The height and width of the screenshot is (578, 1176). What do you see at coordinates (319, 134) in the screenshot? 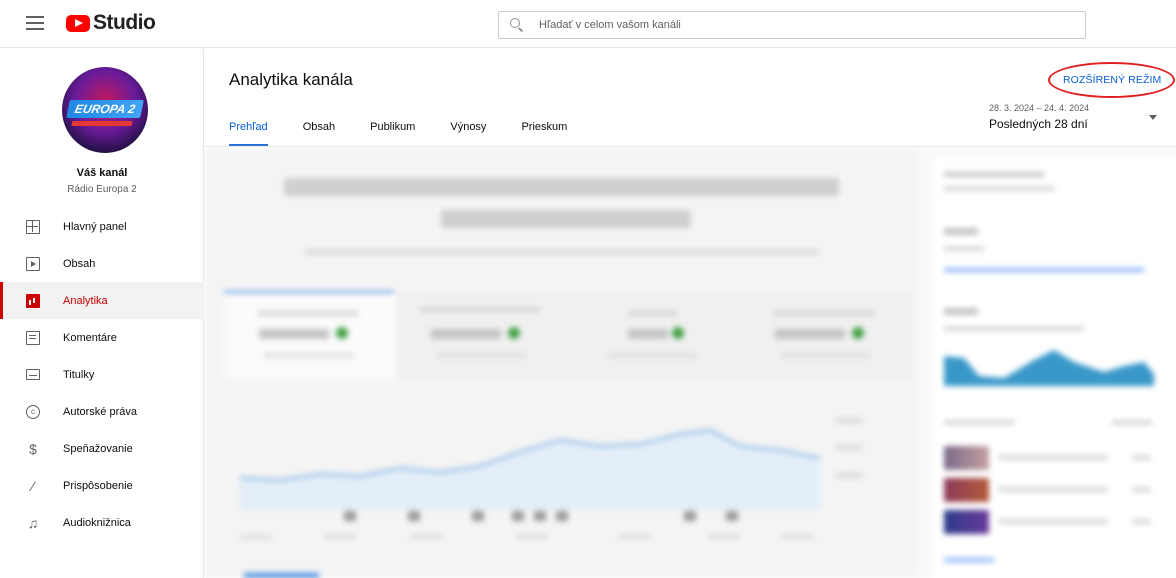
I see `tab-content: Obsah` at bounding box center [319, 134].